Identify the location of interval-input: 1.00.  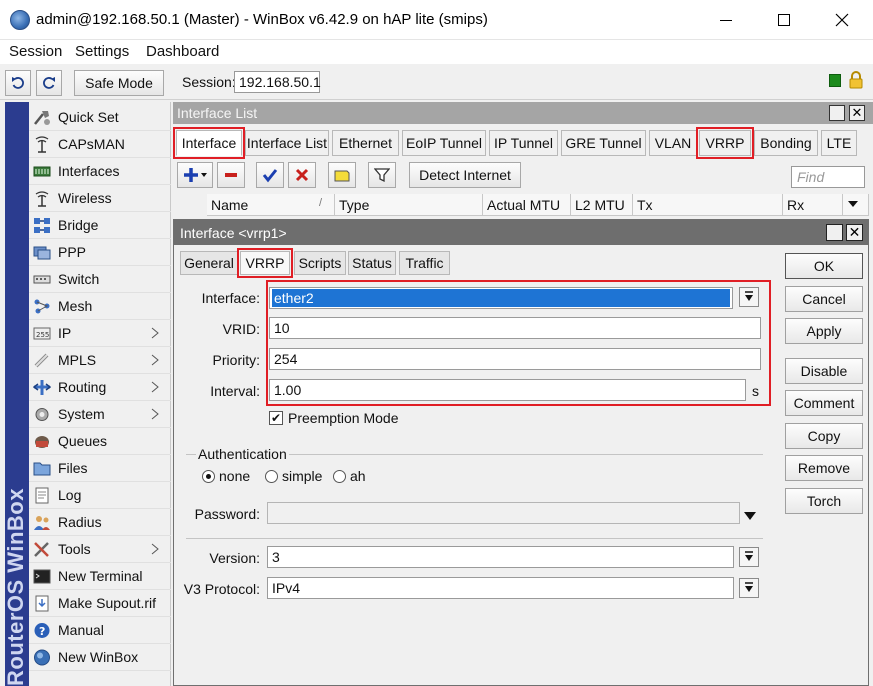
(507, 390).